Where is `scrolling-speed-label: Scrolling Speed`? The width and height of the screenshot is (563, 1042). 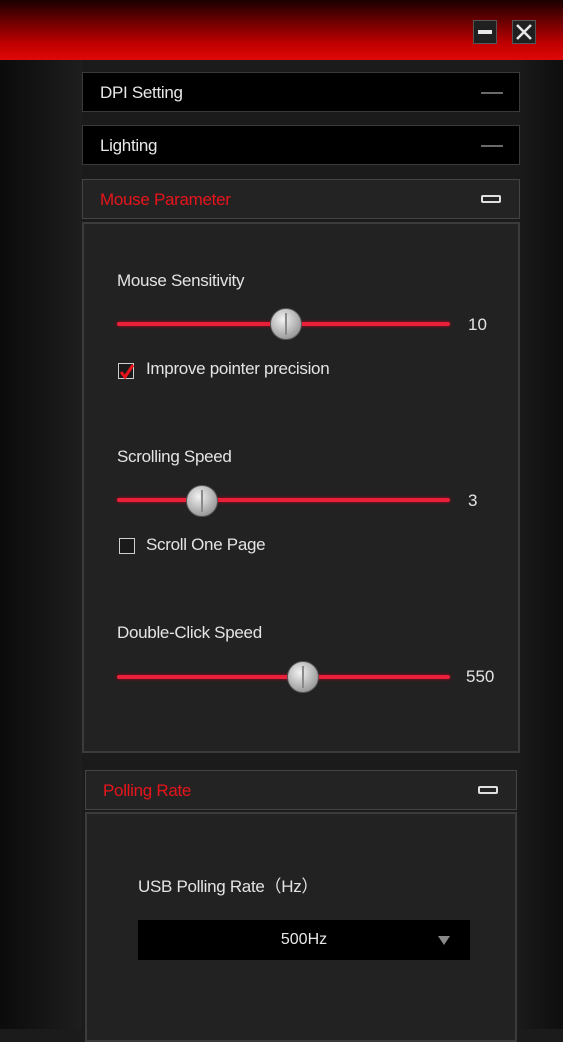
scrolling-speed-label: Scrolling Speed is located at coordinates (174, 456).